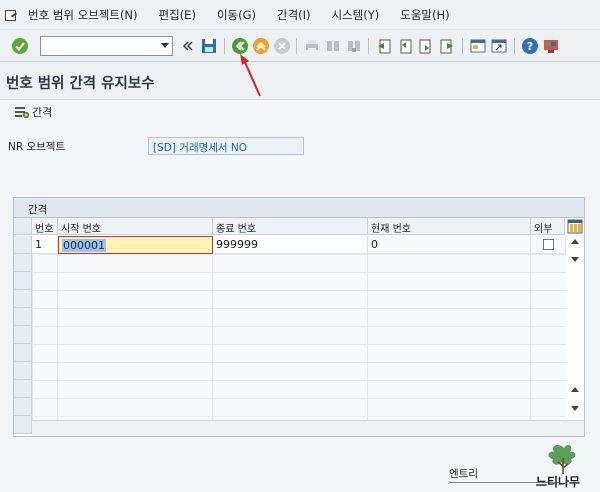 This screenshot has width=600, height=492. What do you see at coordinates (80, 84) in the screenshot?
I see `page-title: 번호 범위 간격 유지보수` at bounding box center [80, 84].